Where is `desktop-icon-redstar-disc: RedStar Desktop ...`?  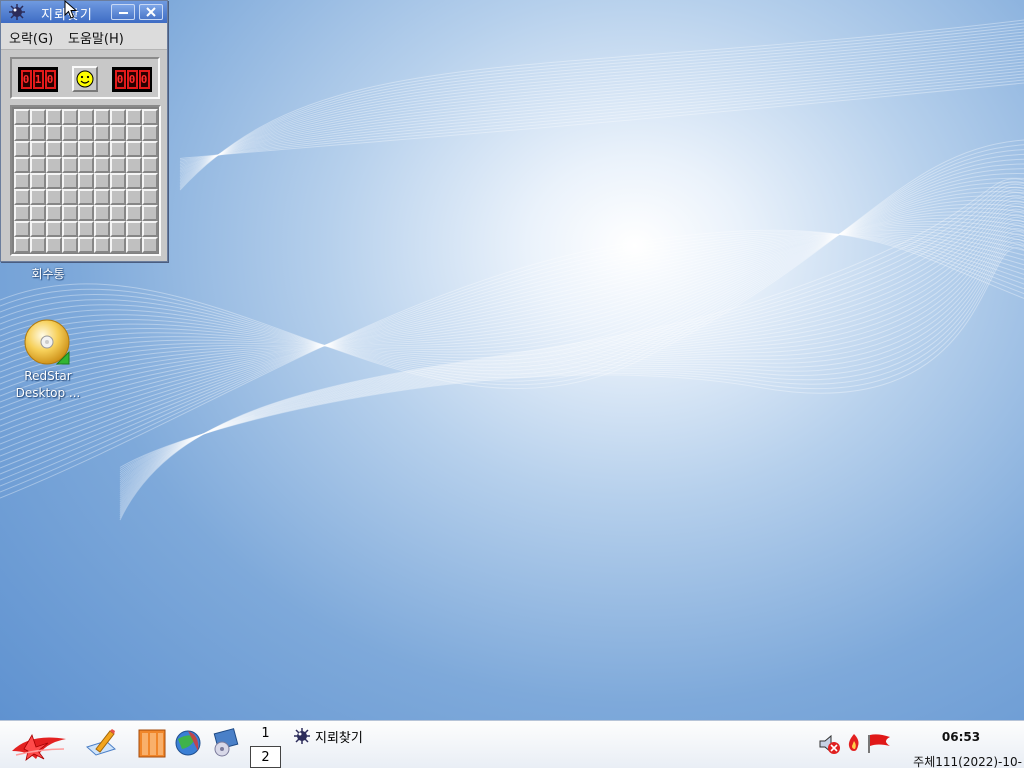
desktop-icon-redstar-disc: RedStar Desktop ... is located at coordinates (48, 360).